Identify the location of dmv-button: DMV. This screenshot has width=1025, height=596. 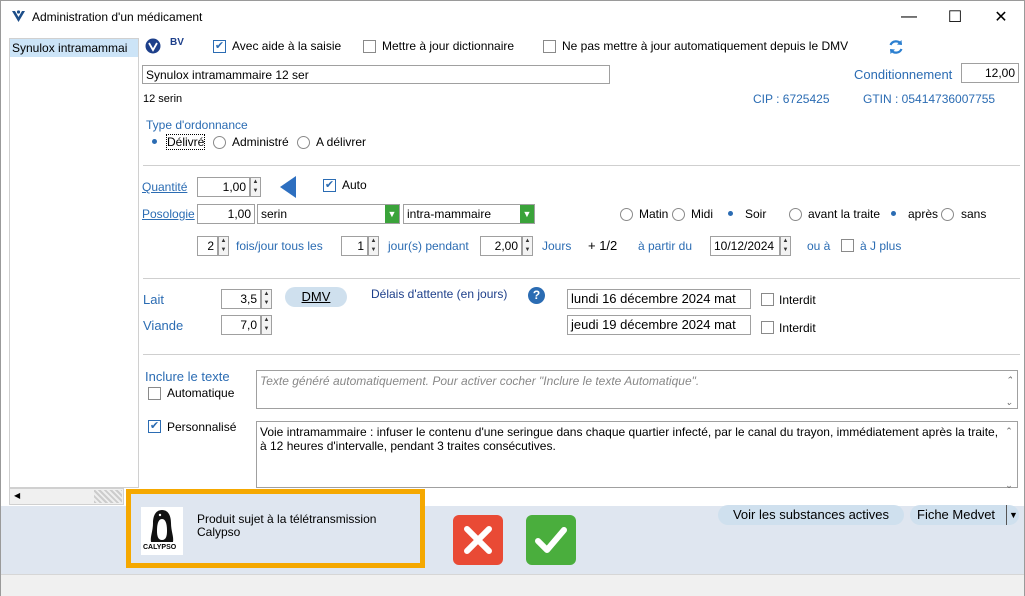
(316, 297).